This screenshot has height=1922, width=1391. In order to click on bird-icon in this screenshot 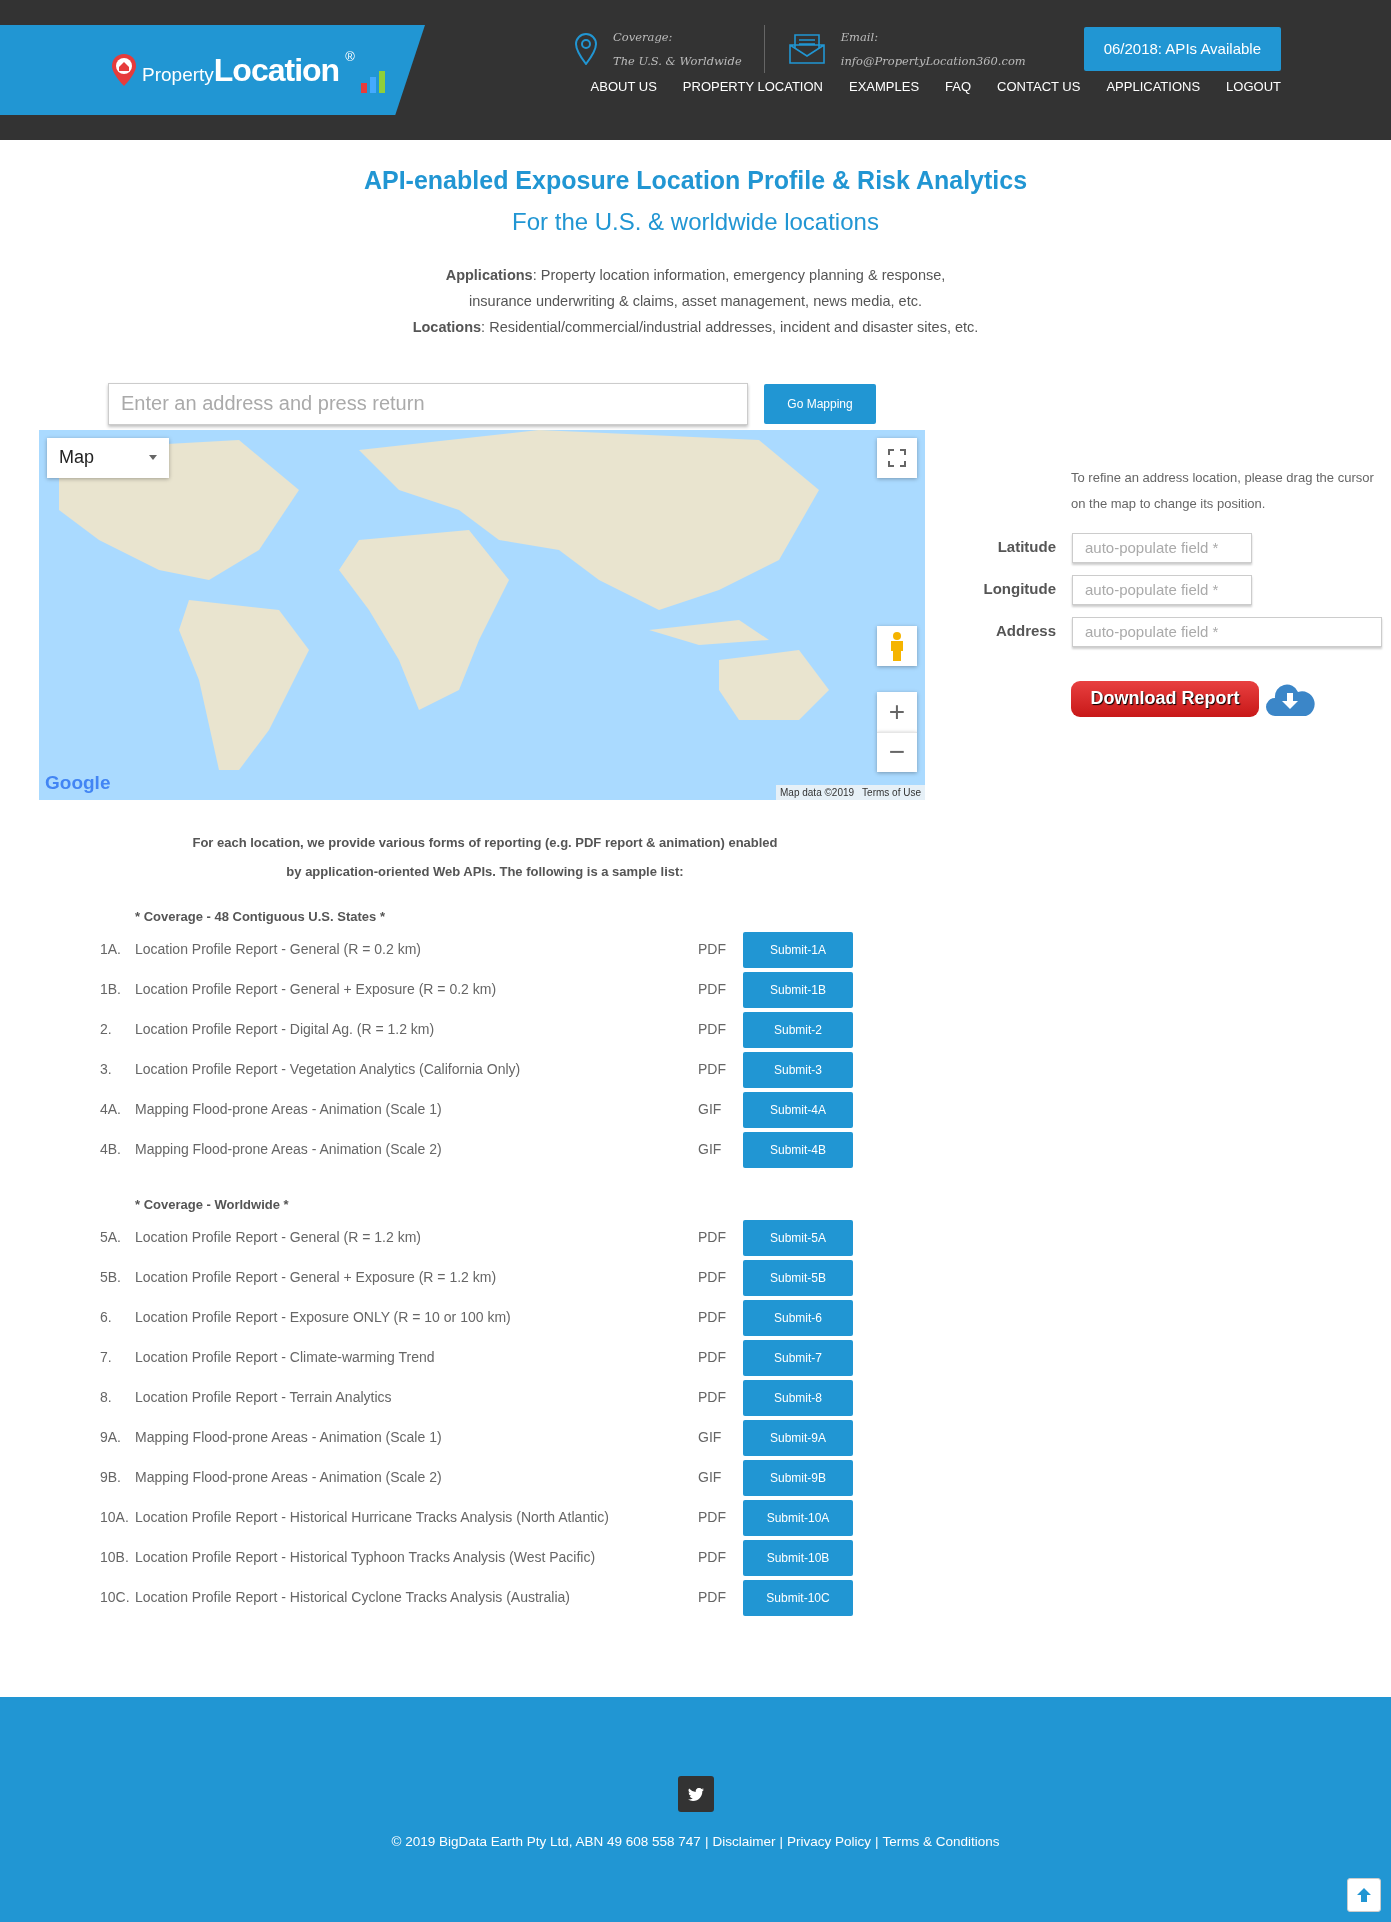, I will do `click(695, 1794)`.